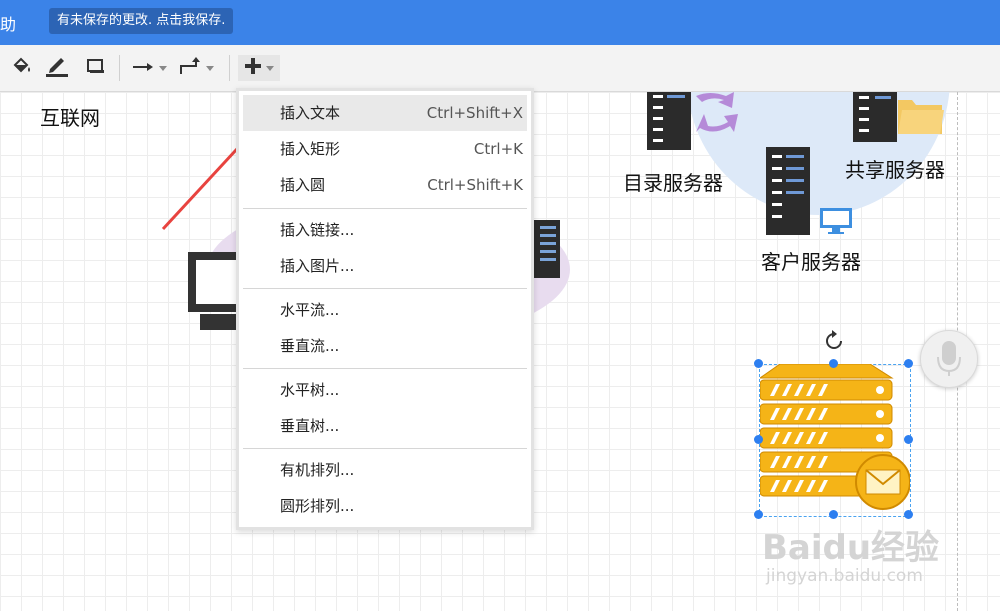  Describe the element at coordinates (673, 181) in the screenshot. I see `directory-server-label: 目录服务器` at that location.